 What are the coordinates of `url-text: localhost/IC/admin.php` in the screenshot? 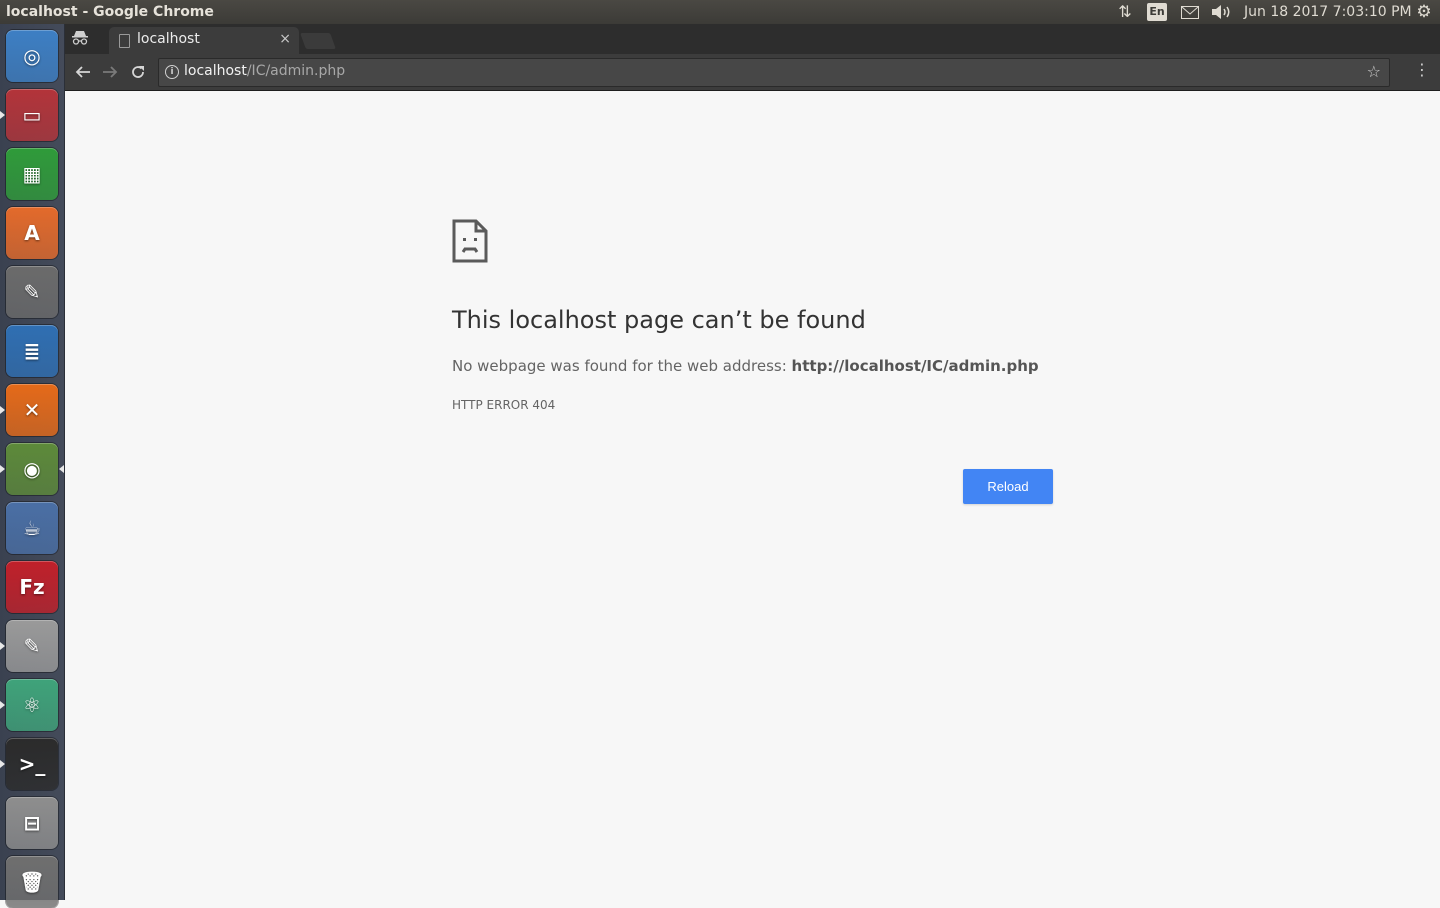 It's located at (264, 71).